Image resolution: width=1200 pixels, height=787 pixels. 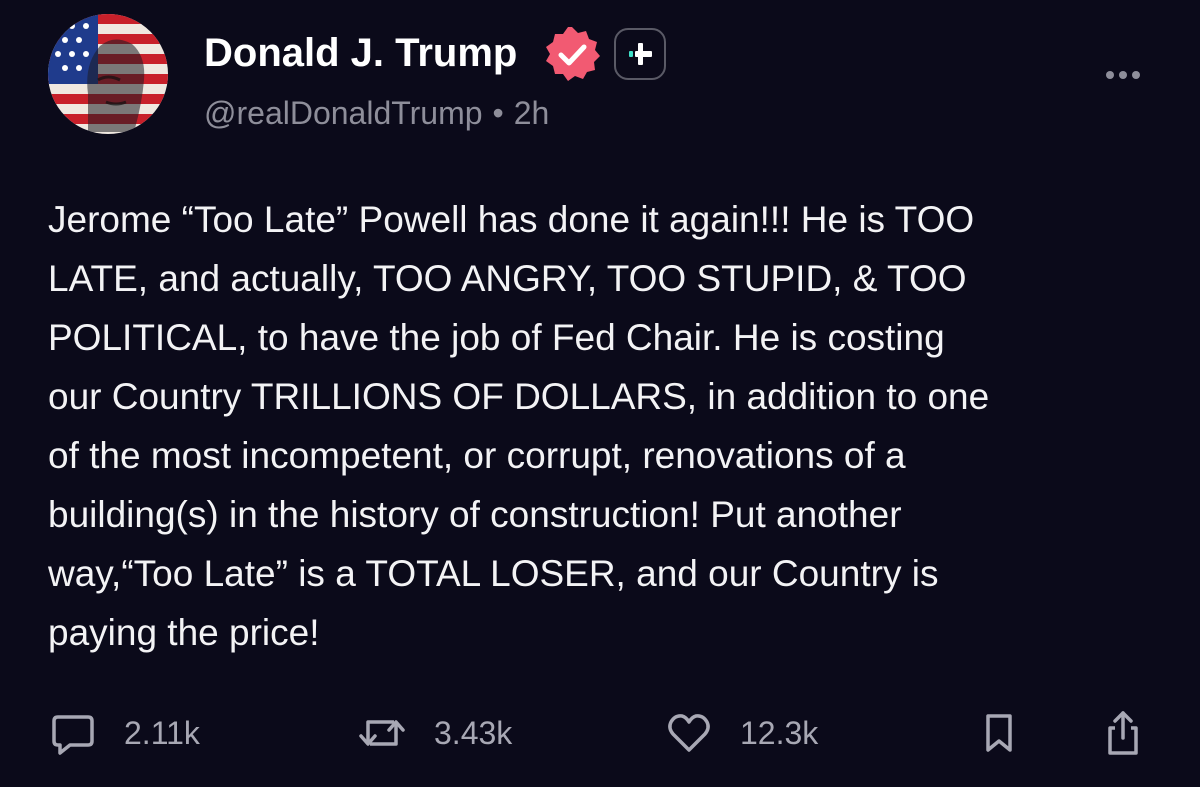 I want to click on reply-button: 2.11k, so click(x=124, y=733).